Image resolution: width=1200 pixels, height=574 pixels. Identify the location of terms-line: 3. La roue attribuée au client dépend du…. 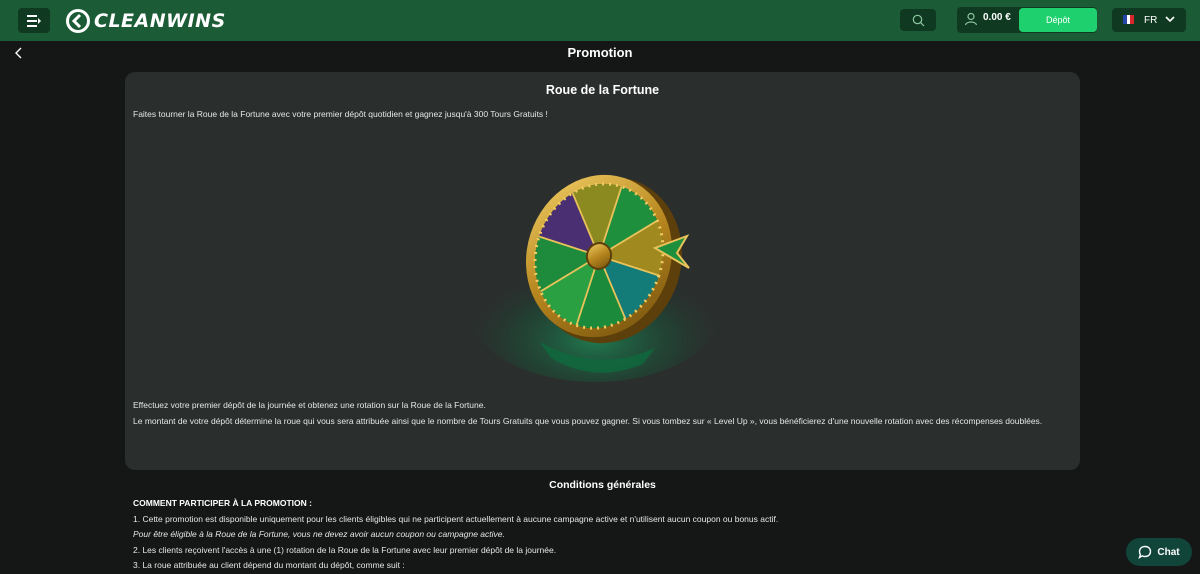
(269, 565).